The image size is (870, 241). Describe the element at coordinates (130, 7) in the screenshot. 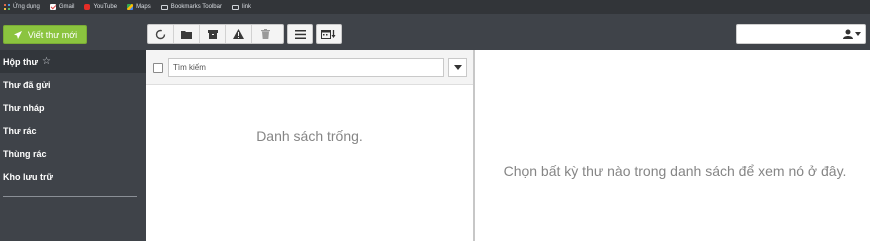

I see `maps-icon` at that location.